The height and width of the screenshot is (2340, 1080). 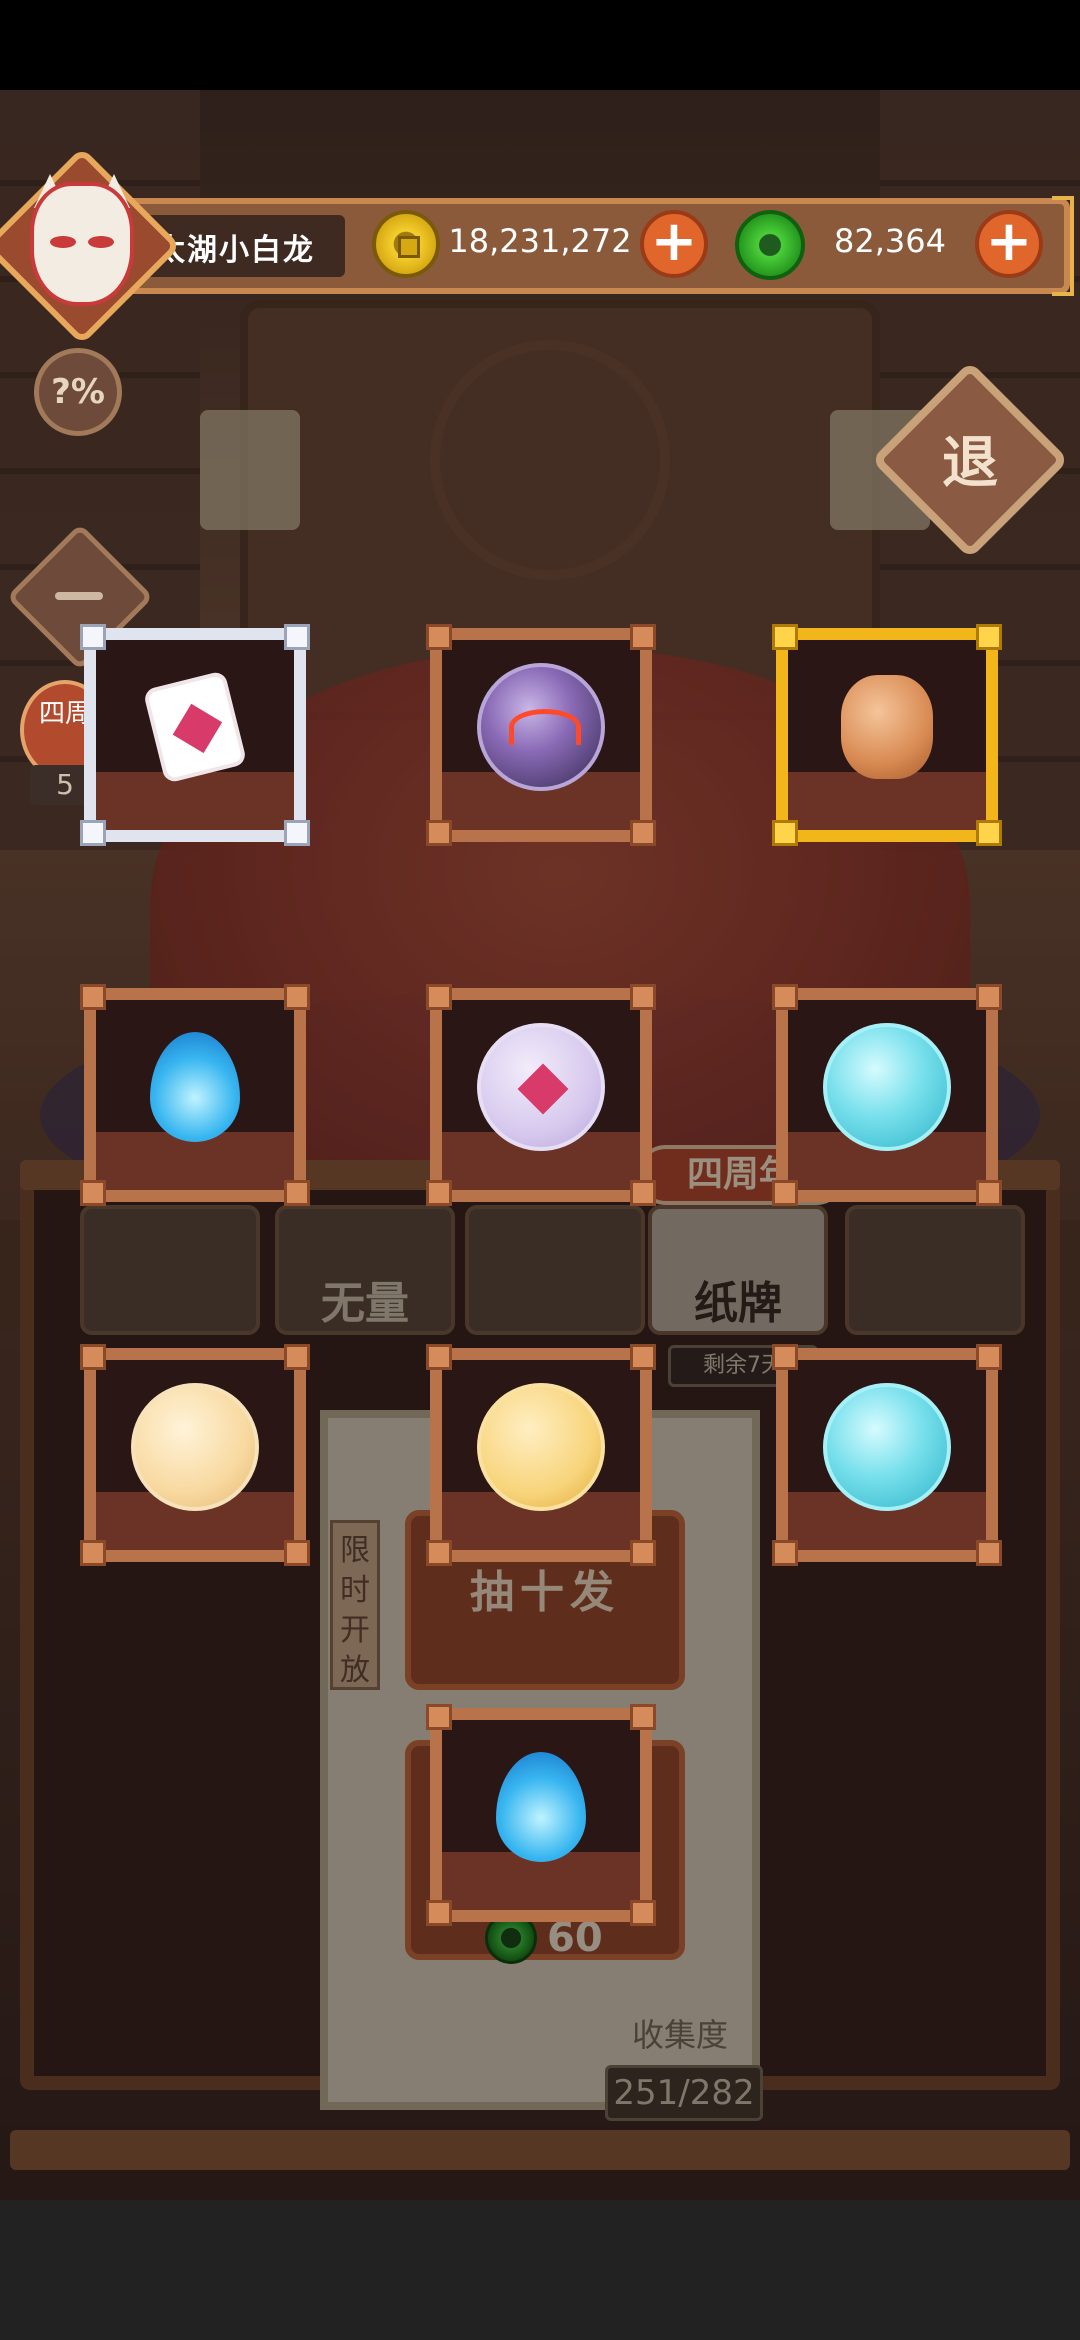 What do you see at coordinates (887, 727) in the screenshot?
I see `copper-ox-badge-icon` at bounding box center [887, 727].